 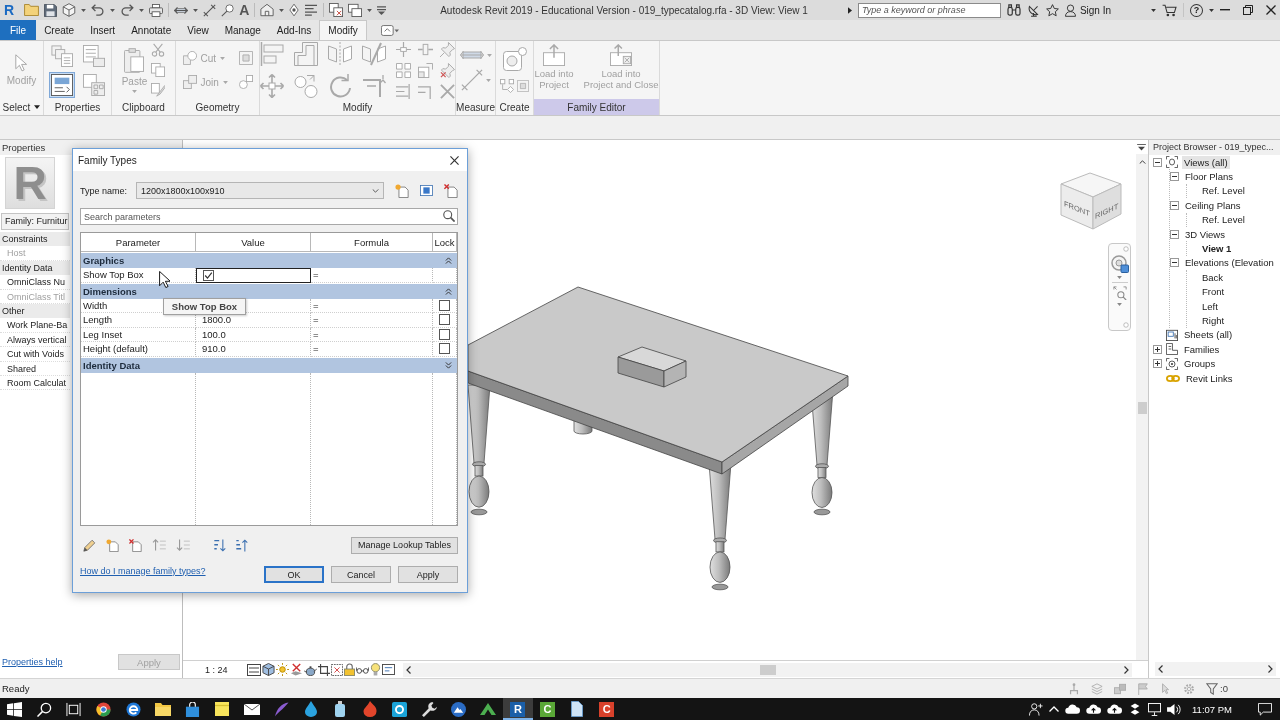 What do you see at coordinates (1169, 10) in the screenshot?
I see `cart-icon` at bounding box center [1169, 10].